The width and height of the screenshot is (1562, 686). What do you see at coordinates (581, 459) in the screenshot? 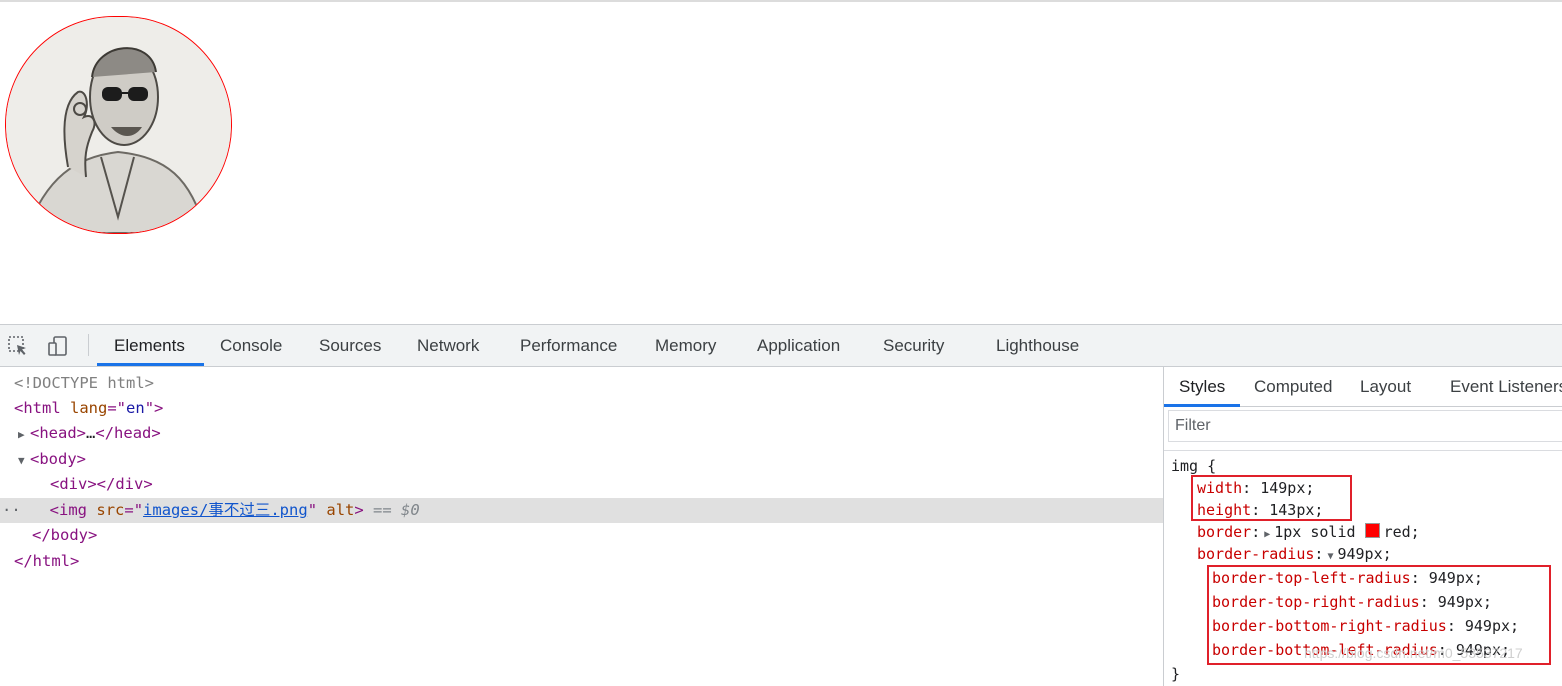
I see `dom-body-open: ▼ <body>` at bounding box center [581, 459].